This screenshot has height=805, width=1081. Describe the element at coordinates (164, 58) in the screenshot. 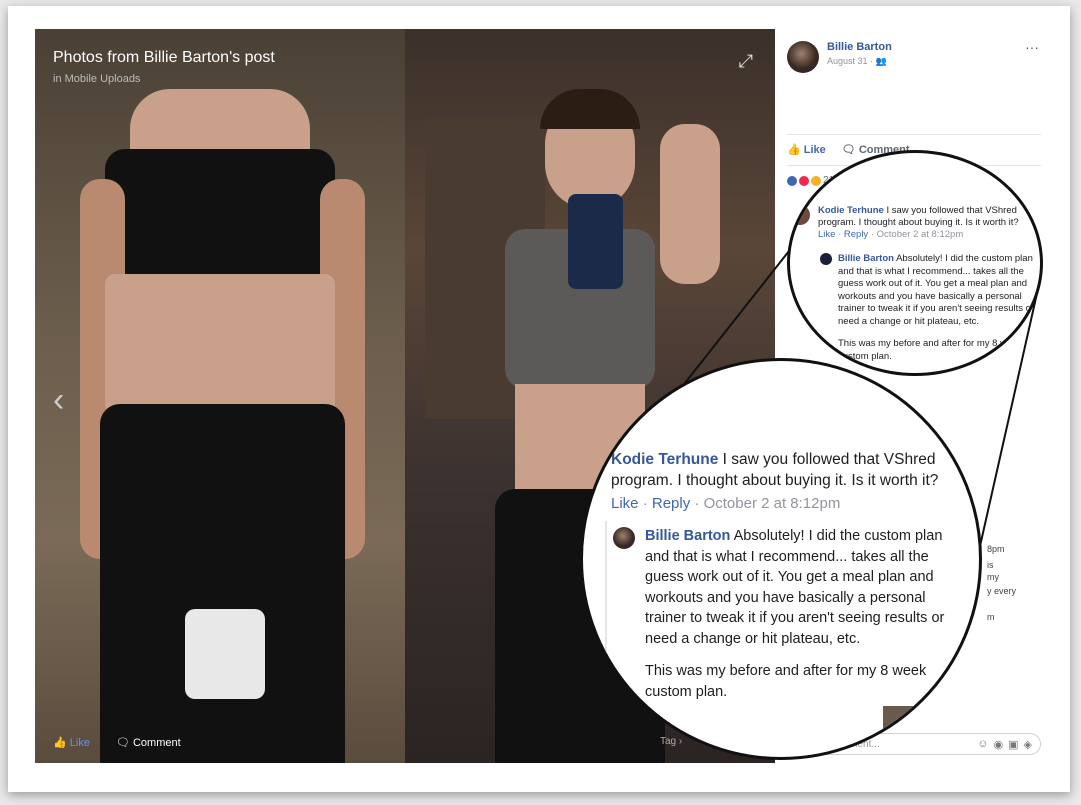

I see `photo-title: Photos from Billie Barton's post` at that location.